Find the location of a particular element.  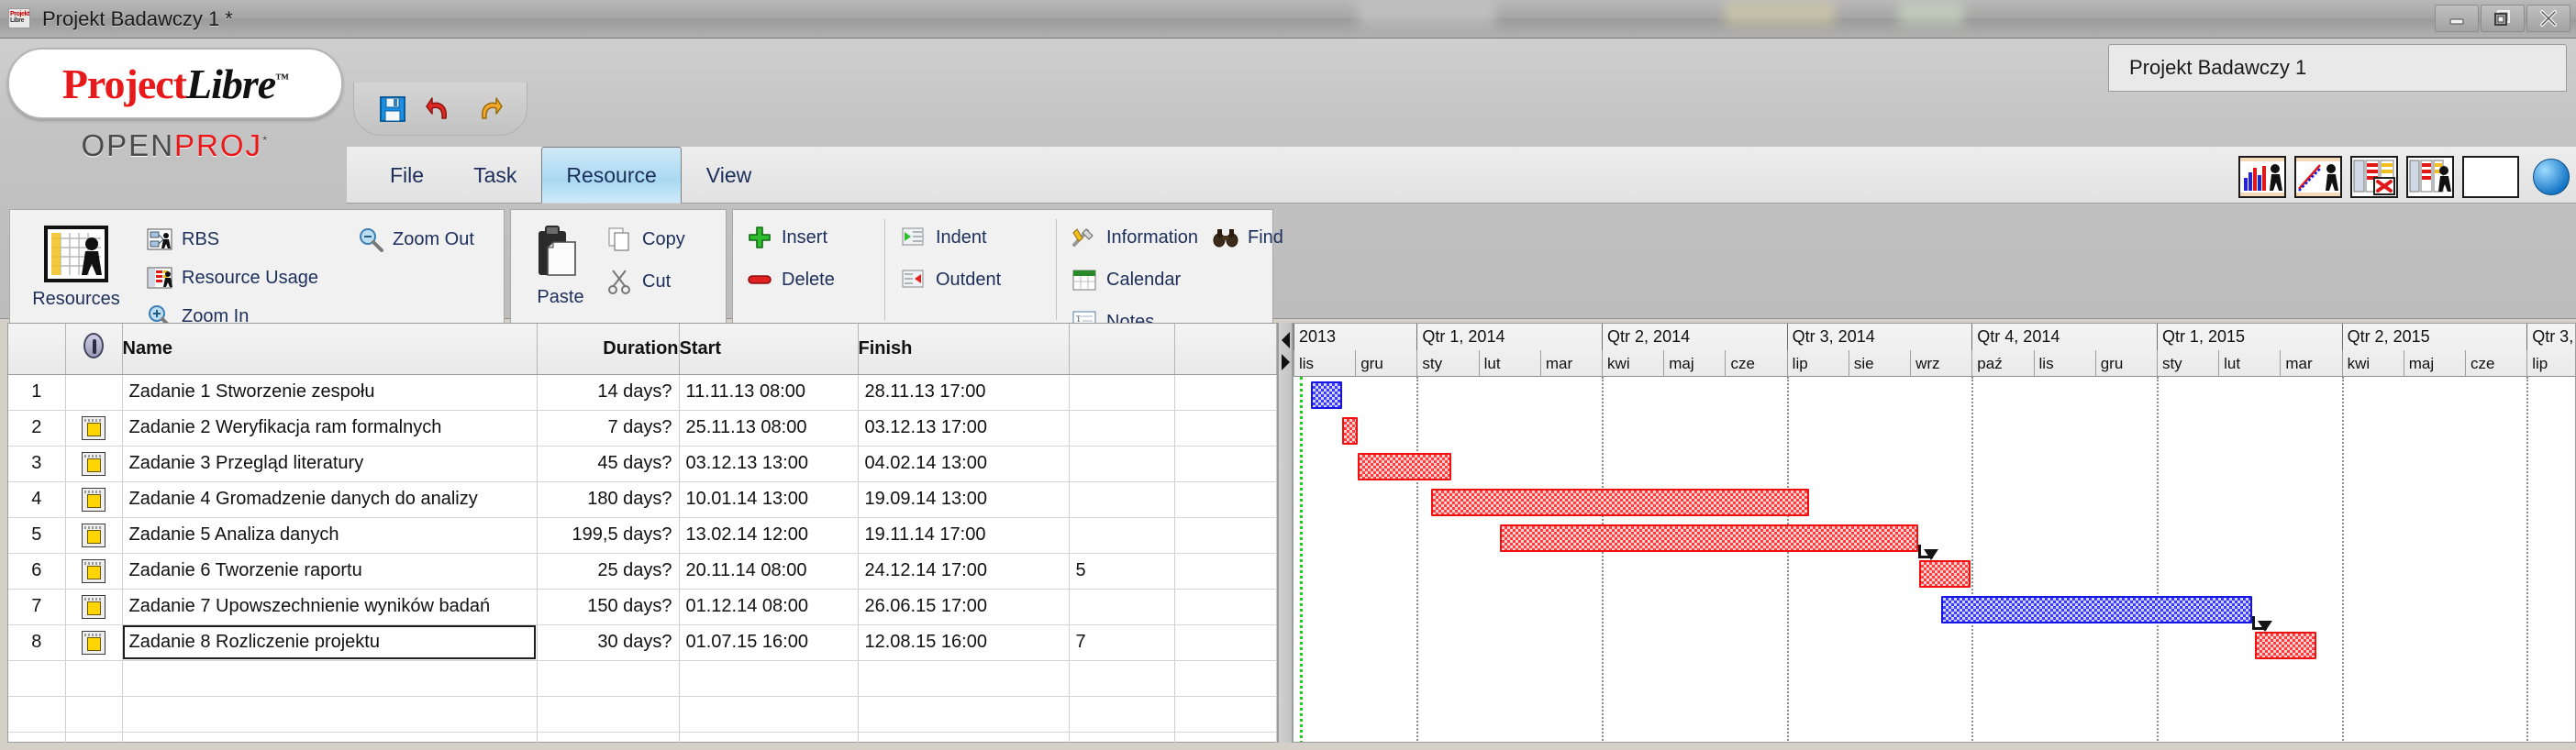

col-header-indicator is located at coordinates (94, 349).